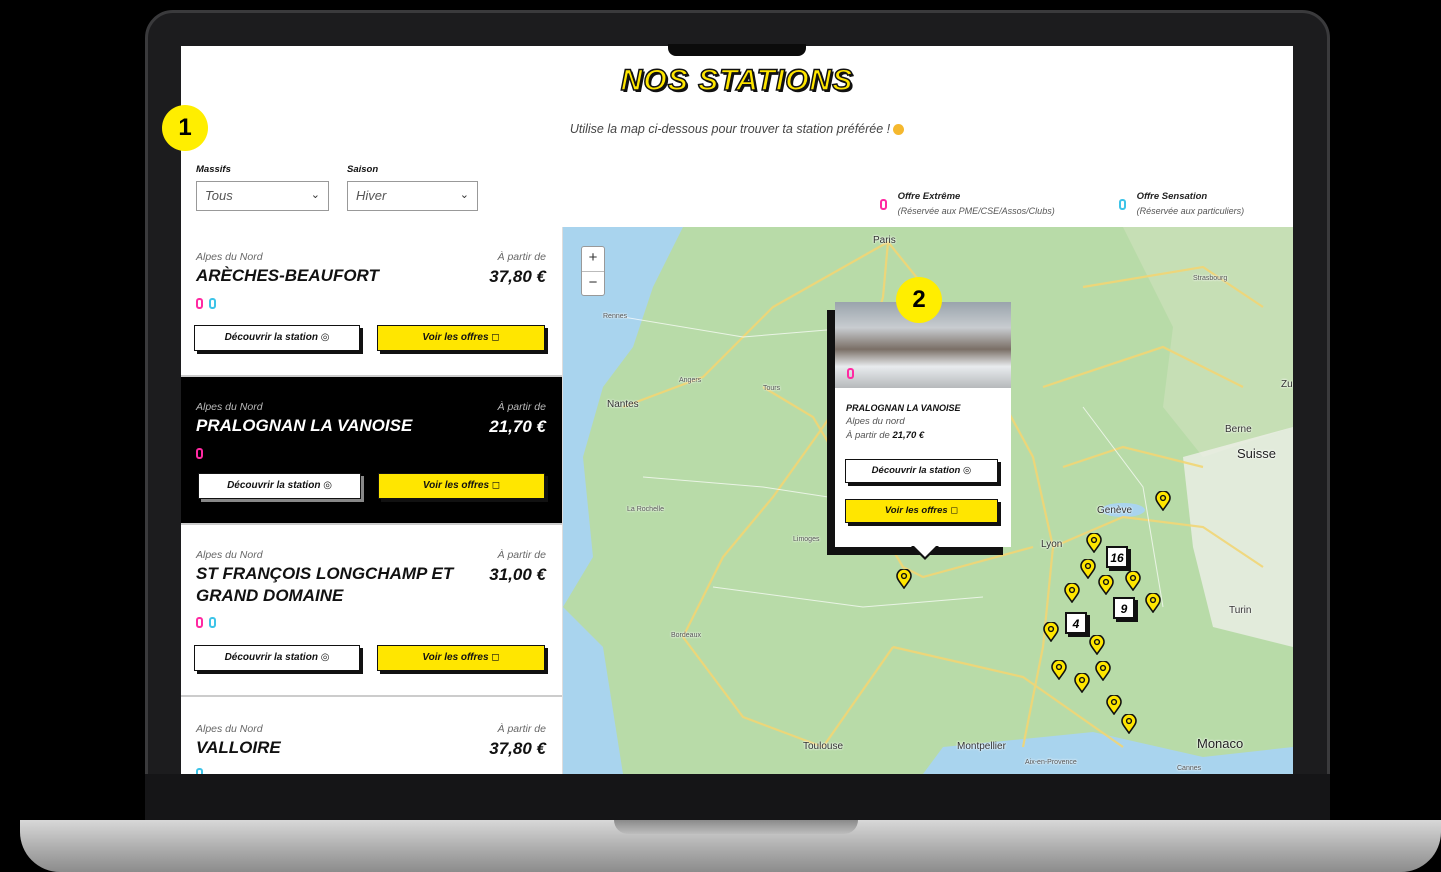 This screenshot has width=1441, height=872. What do you see at coordinates (238, 747) in the screenshot?
I see `station-name: VALLOIRE` at bounding box center [238, 747].